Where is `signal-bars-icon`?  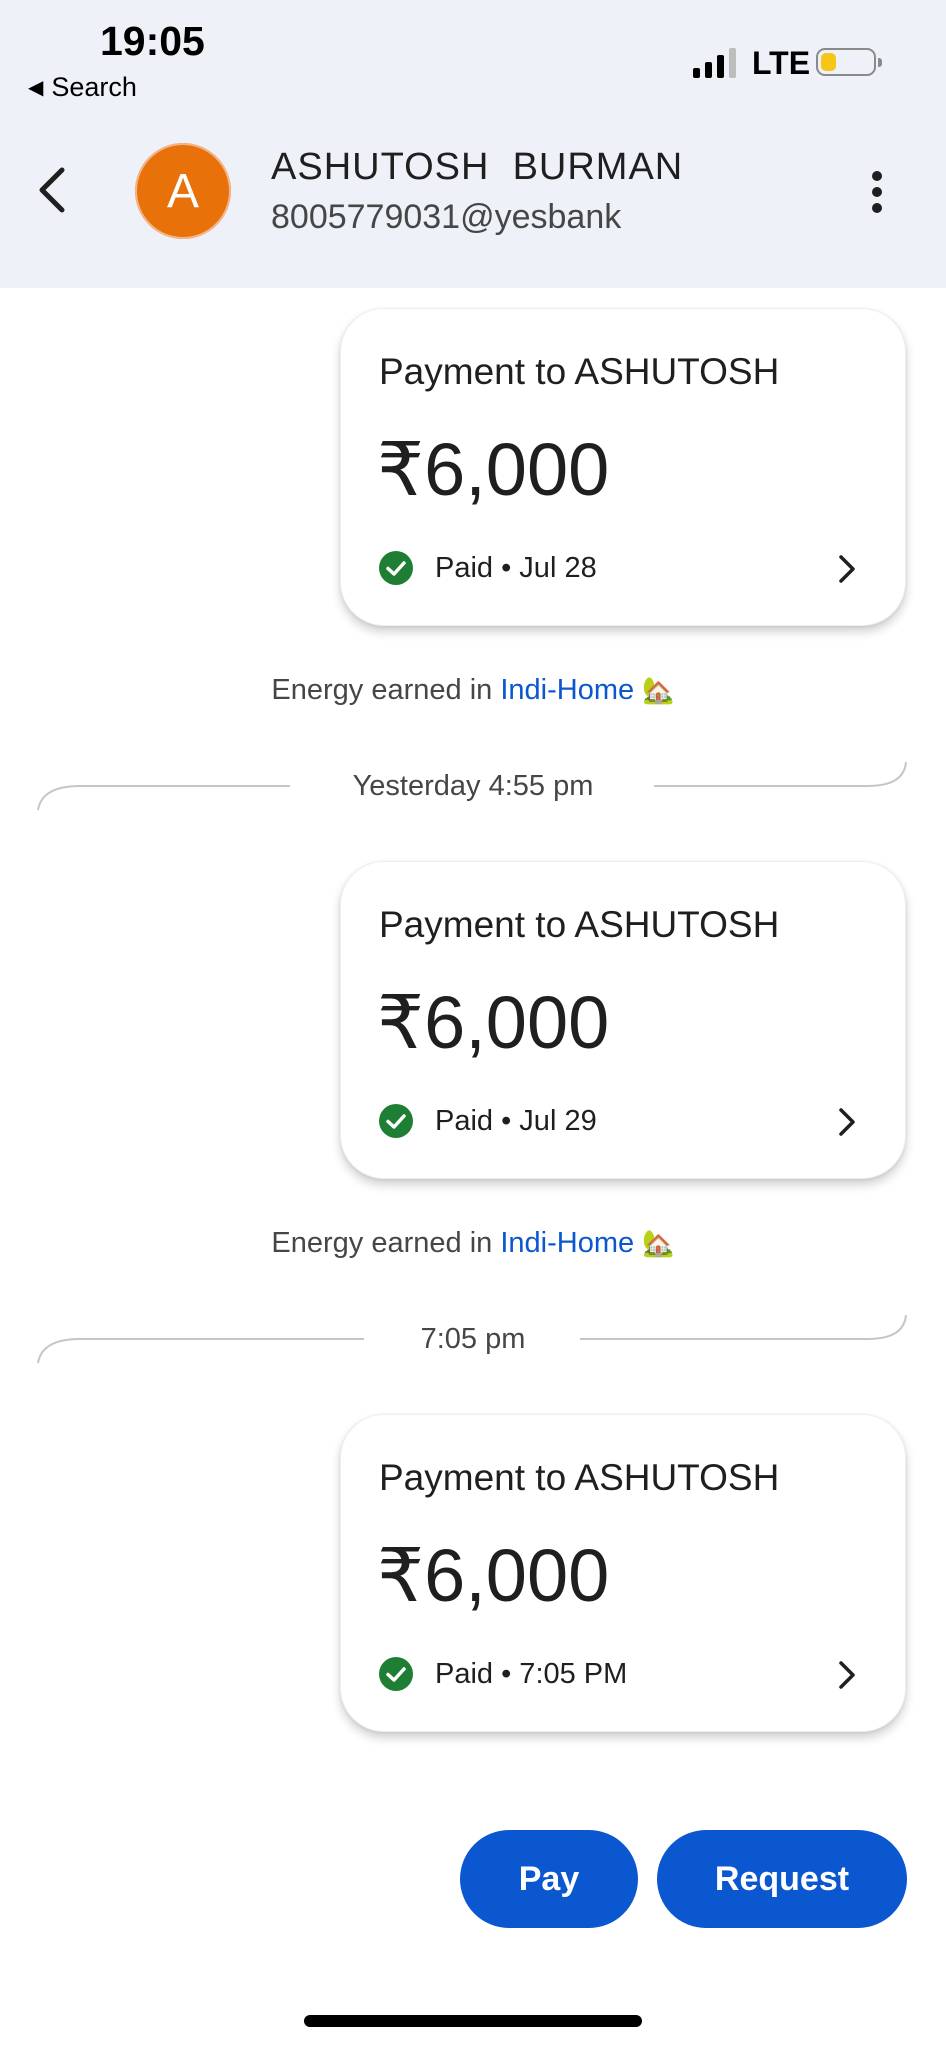 signal-bars-icon is located at coordinates (714, 63).